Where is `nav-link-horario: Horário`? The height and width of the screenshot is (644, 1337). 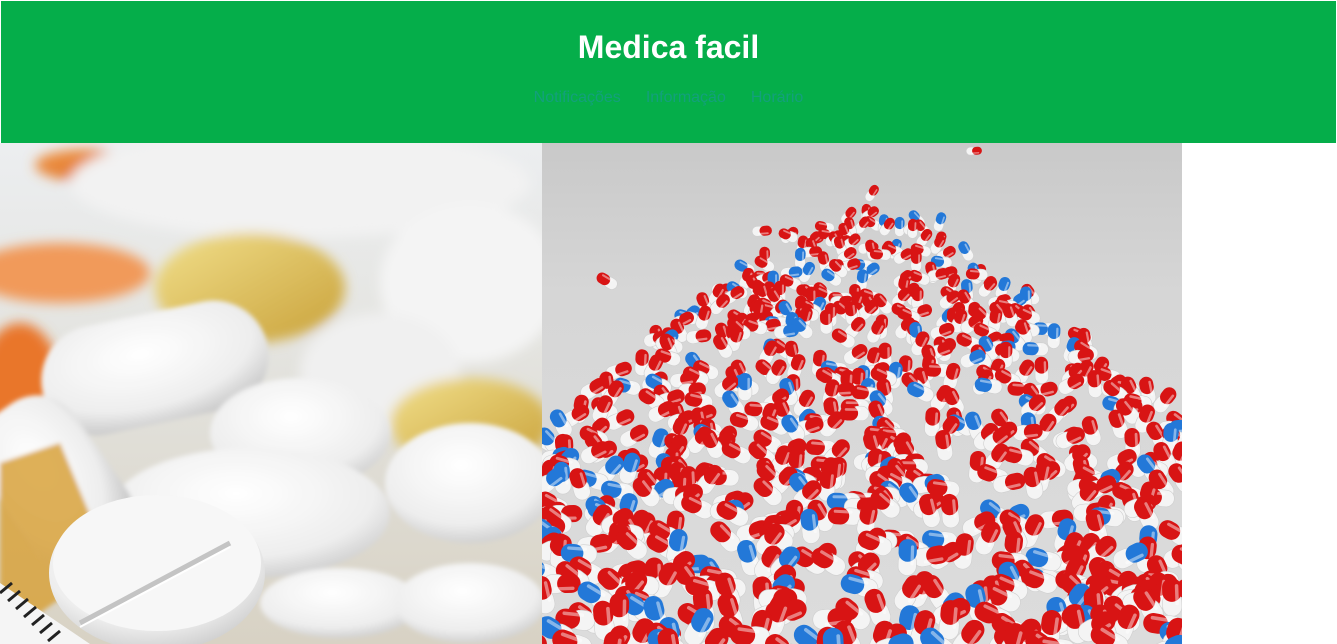
nav-link-horario: Horário is located at coordinates (777, 98).